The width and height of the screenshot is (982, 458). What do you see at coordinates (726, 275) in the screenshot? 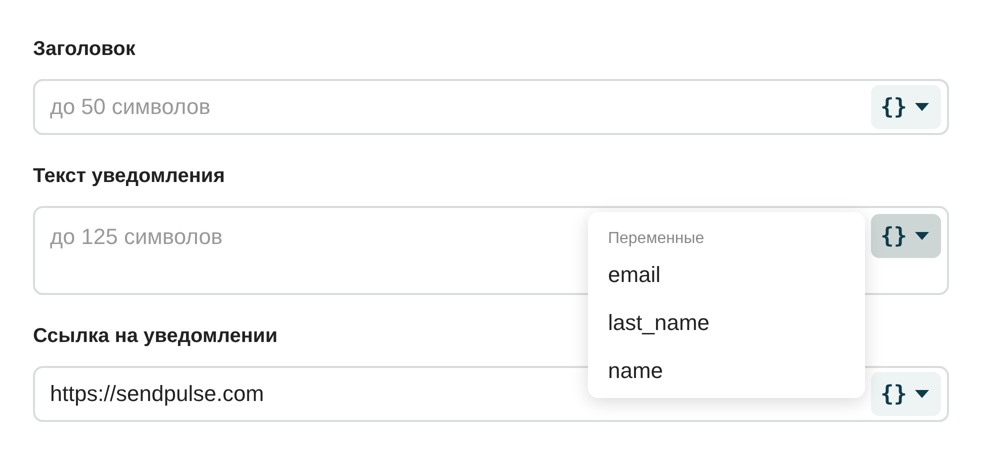
I see `menu-item: email` at bounding box center [726, 275].